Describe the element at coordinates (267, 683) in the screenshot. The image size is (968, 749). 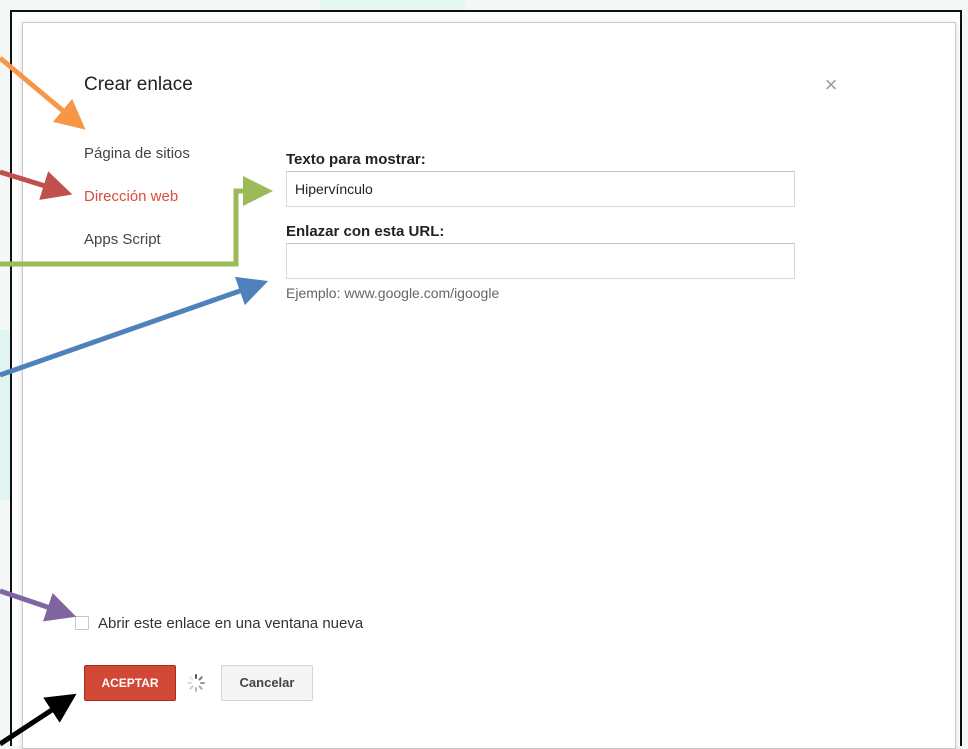
I see `cancel-button: Cancelar` at that location.